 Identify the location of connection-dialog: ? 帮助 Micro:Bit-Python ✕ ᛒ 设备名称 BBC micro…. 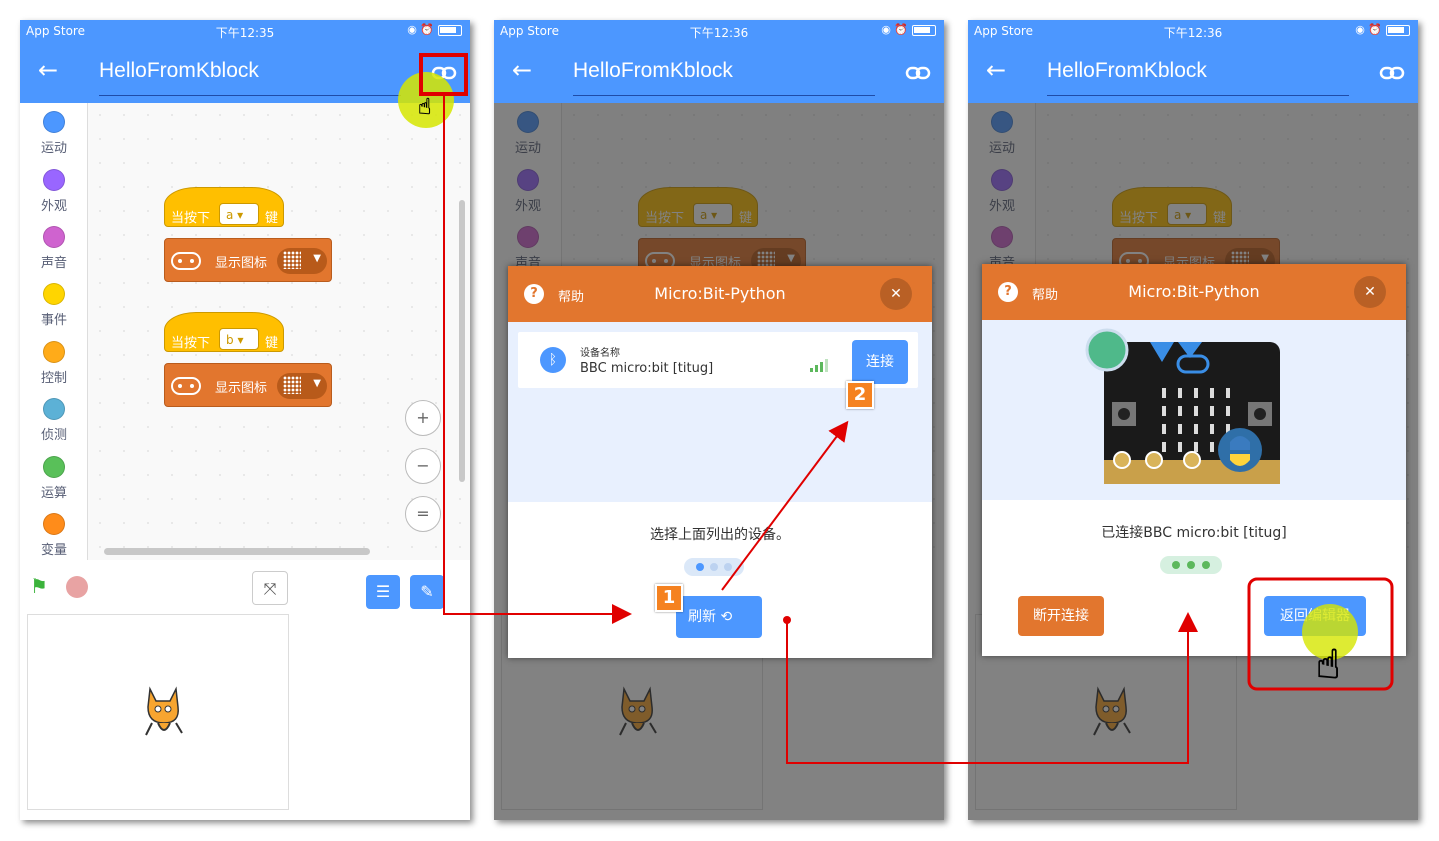
(720, 462).